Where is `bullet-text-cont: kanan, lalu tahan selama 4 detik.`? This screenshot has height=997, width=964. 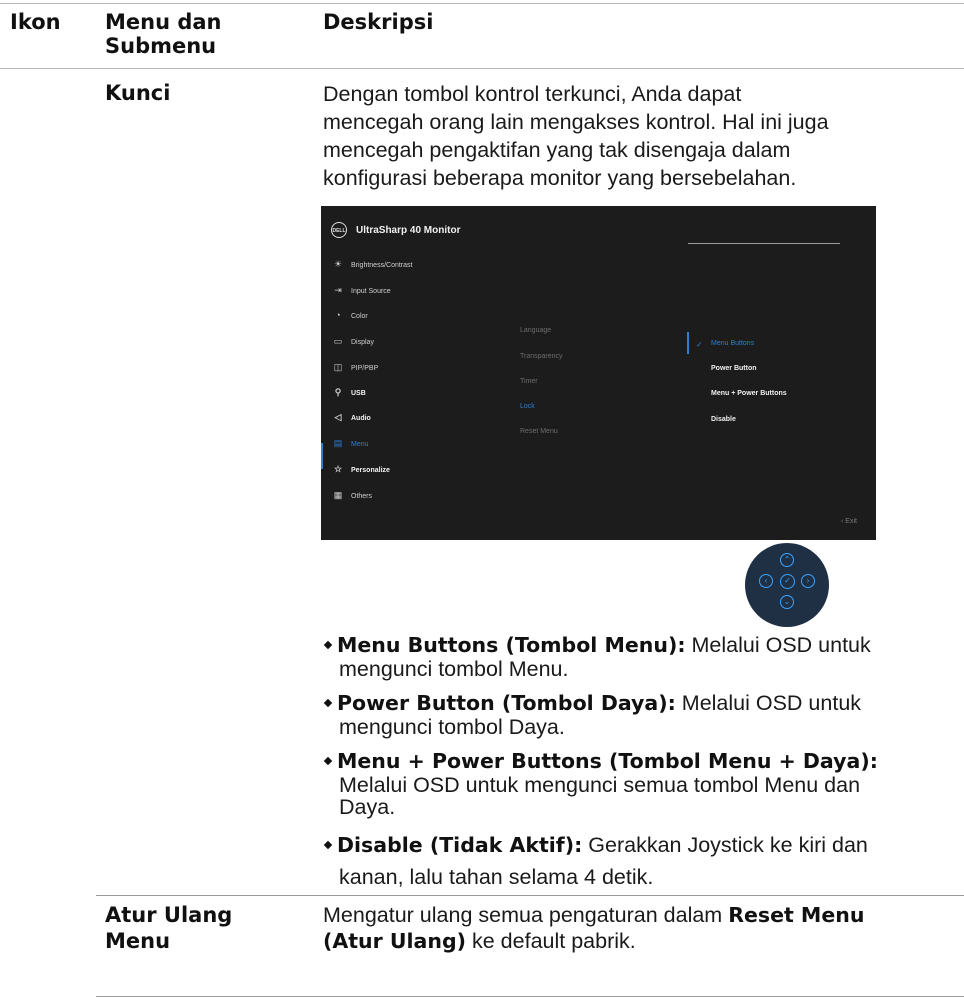
bullet-text-cont: kanan, lalu tahan selama 4 detik. is located at coordinates (496, 877).